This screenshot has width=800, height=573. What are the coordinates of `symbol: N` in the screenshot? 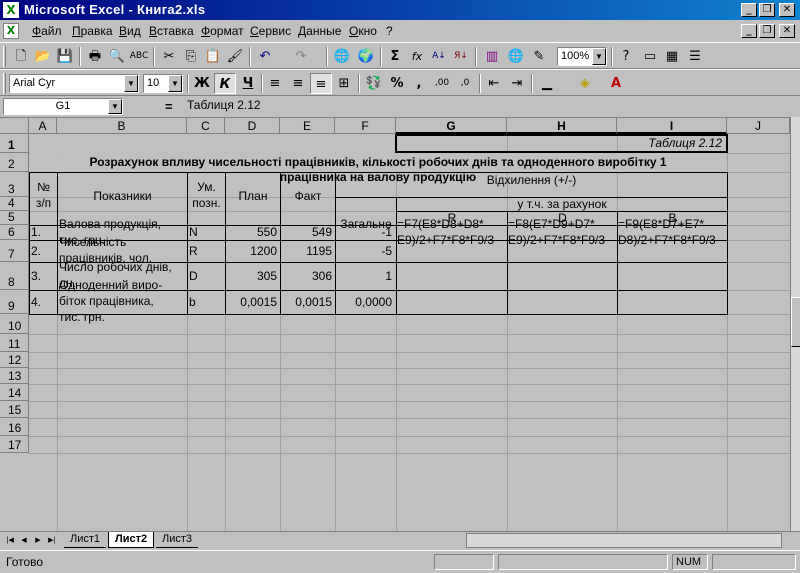 It's located at (206, 232).